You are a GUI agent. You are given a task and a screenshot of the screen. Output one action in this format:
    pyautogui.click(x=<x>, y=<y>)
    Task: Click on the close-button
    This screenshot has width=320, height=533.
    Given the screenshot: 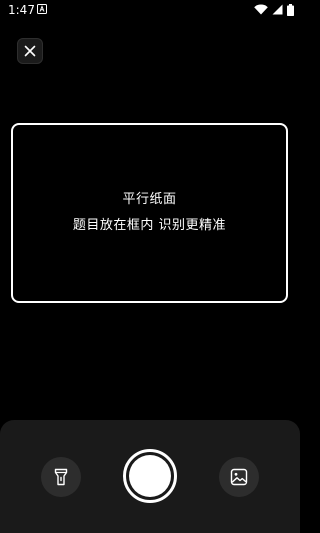 What is the action you would take?
    pyautogui.click(x=30, y=51)
    